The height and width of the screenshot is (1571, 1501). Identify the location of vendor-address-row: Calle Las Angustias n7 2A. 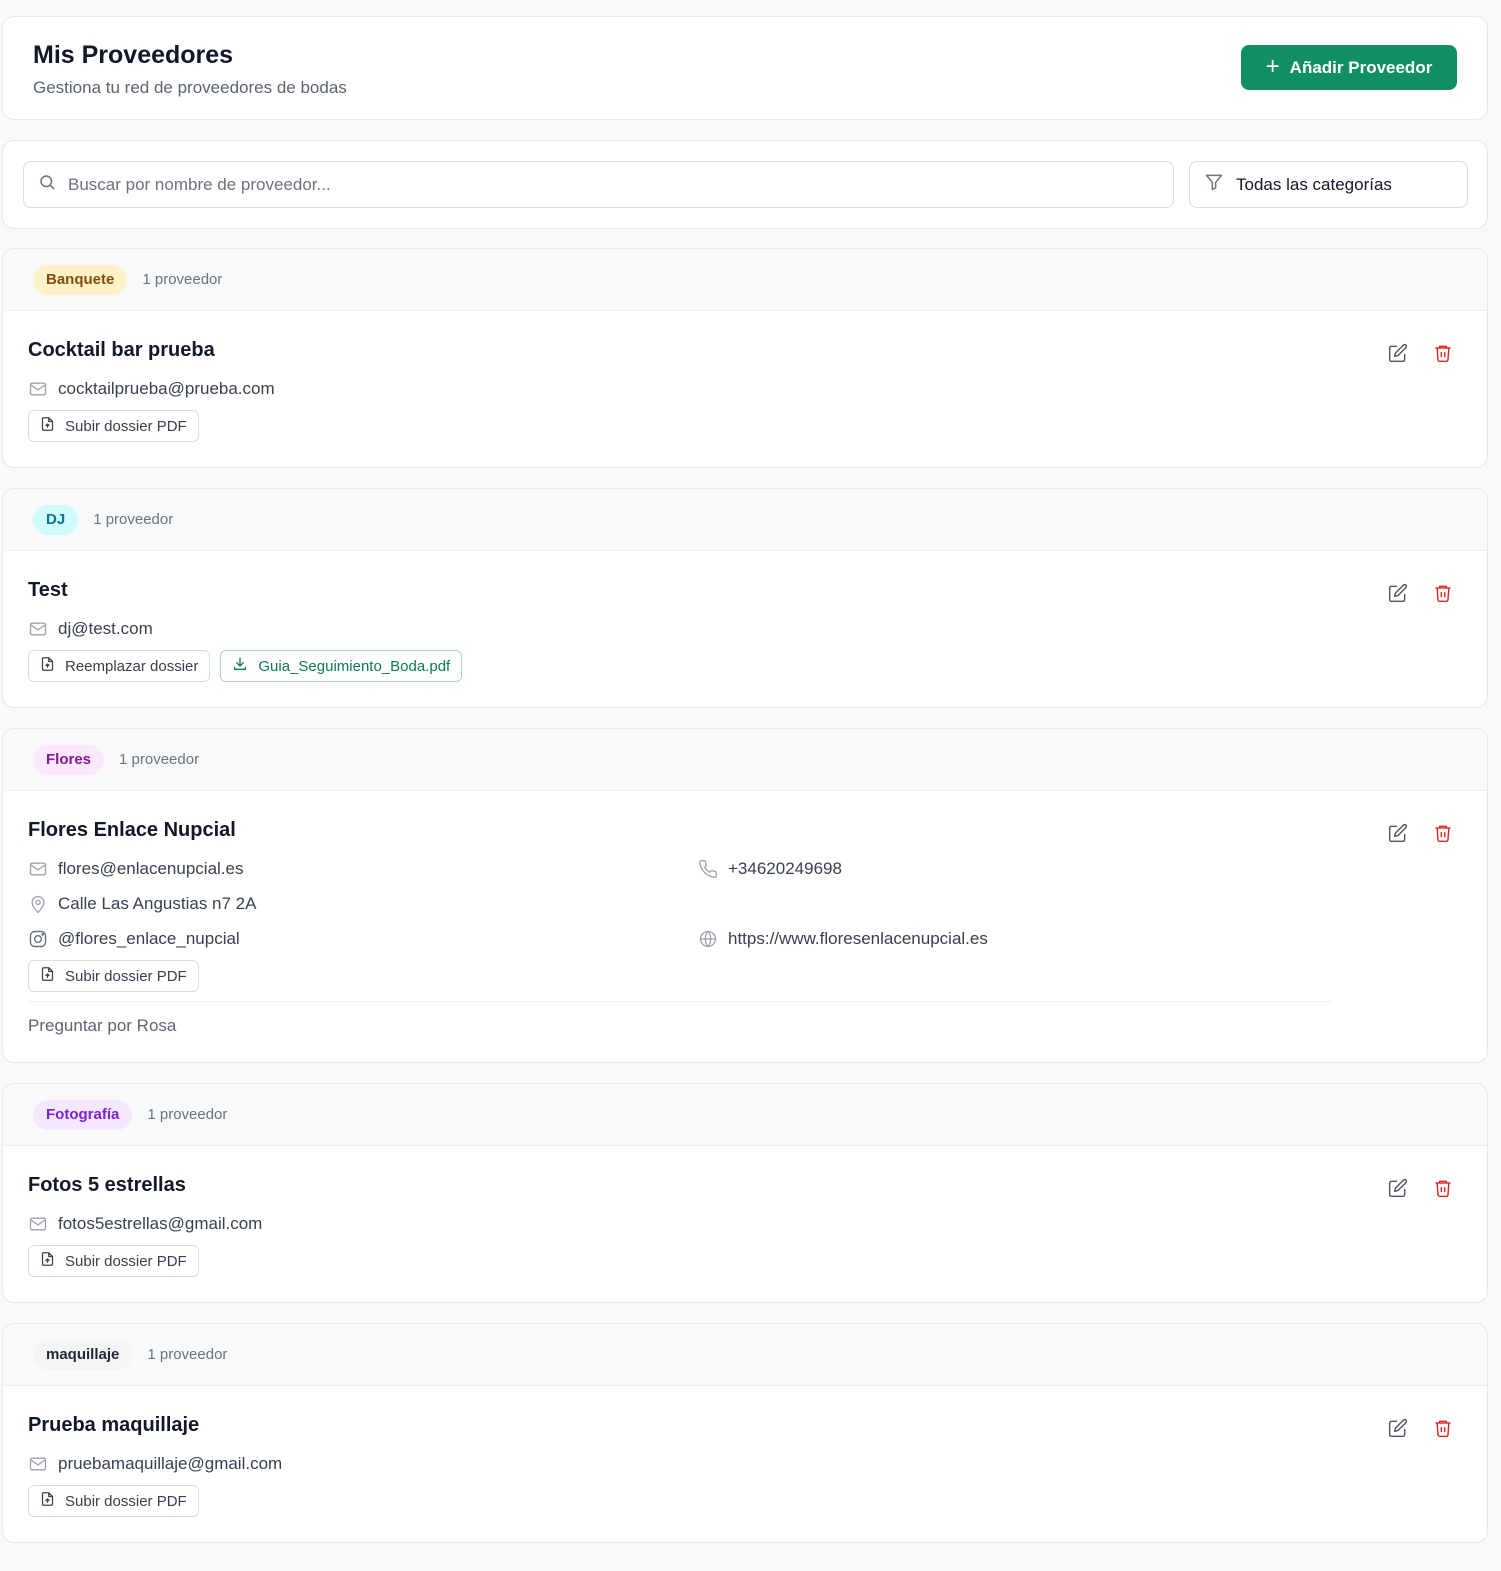
(363, 903).